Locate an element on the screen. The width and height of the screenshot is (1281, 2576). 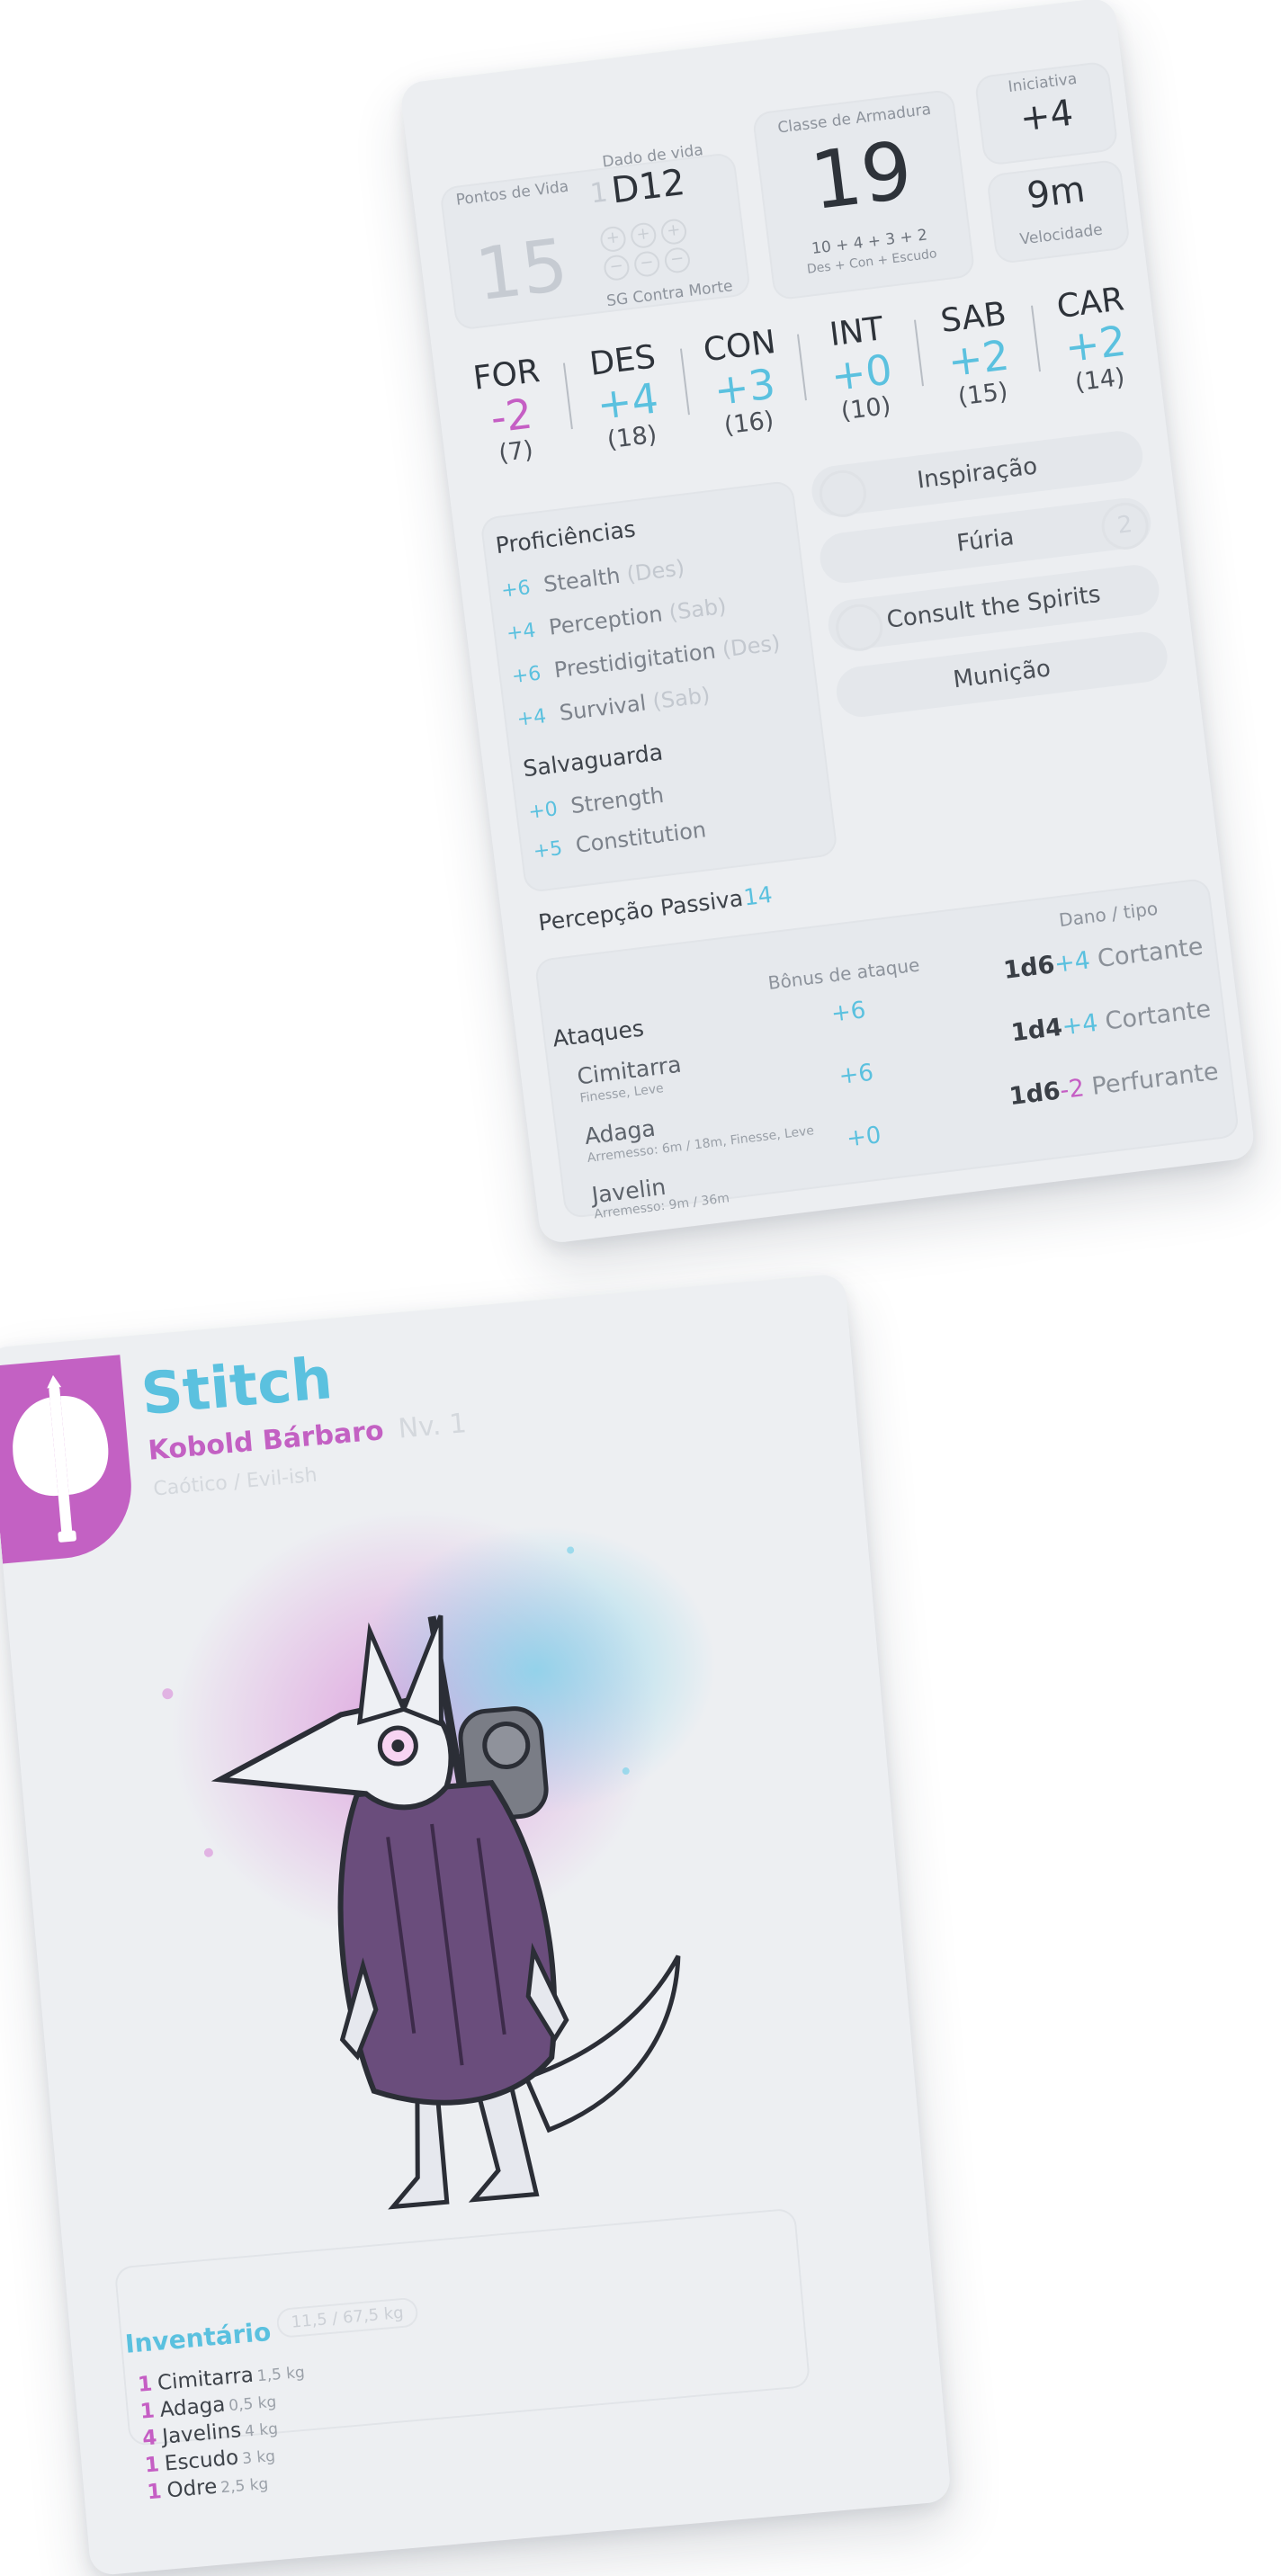
rage-label: Fúria is located at coordinates (985, 540).